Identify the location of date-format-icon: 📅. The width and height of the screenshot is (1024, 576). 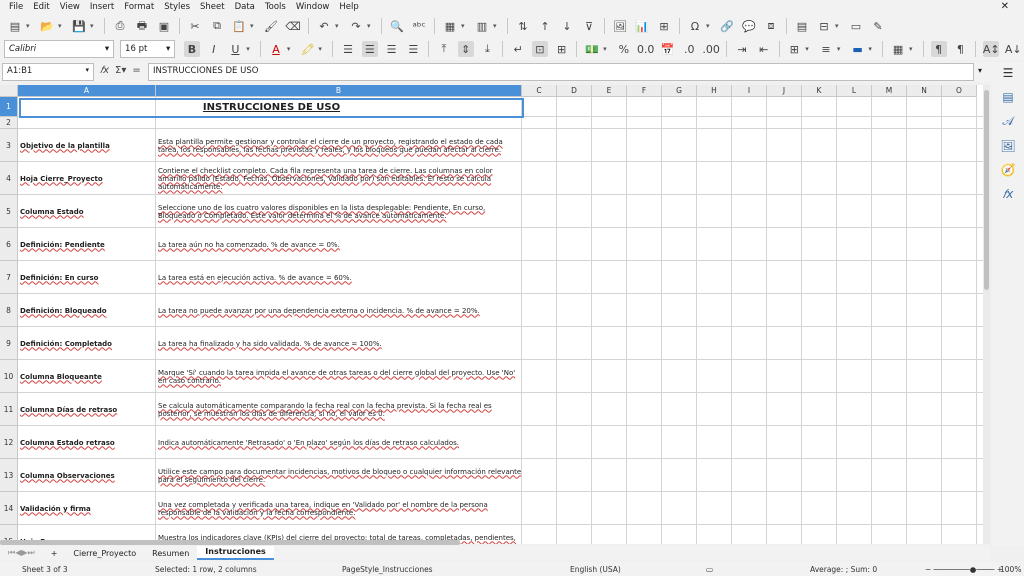
(668, 49).